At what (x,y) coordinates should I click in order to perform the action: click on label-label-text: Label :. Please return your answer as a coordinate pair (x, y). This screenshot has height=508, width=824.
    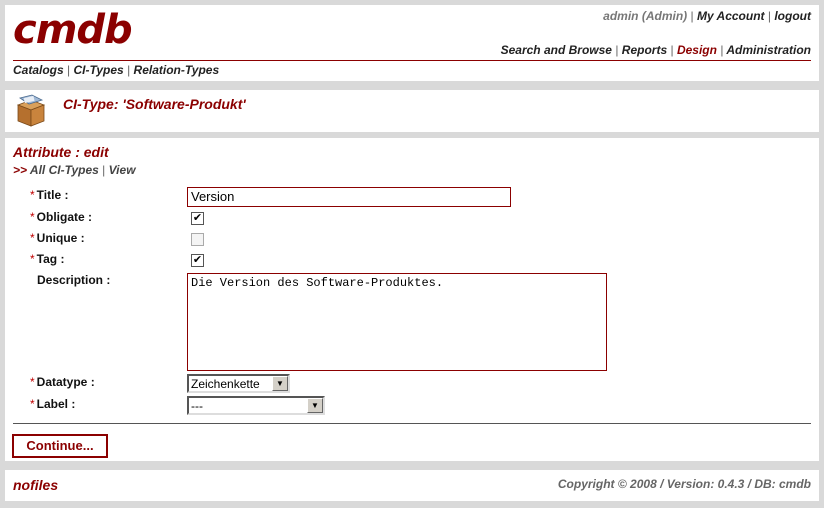
    Looking at the image, I should click on (56, 404).